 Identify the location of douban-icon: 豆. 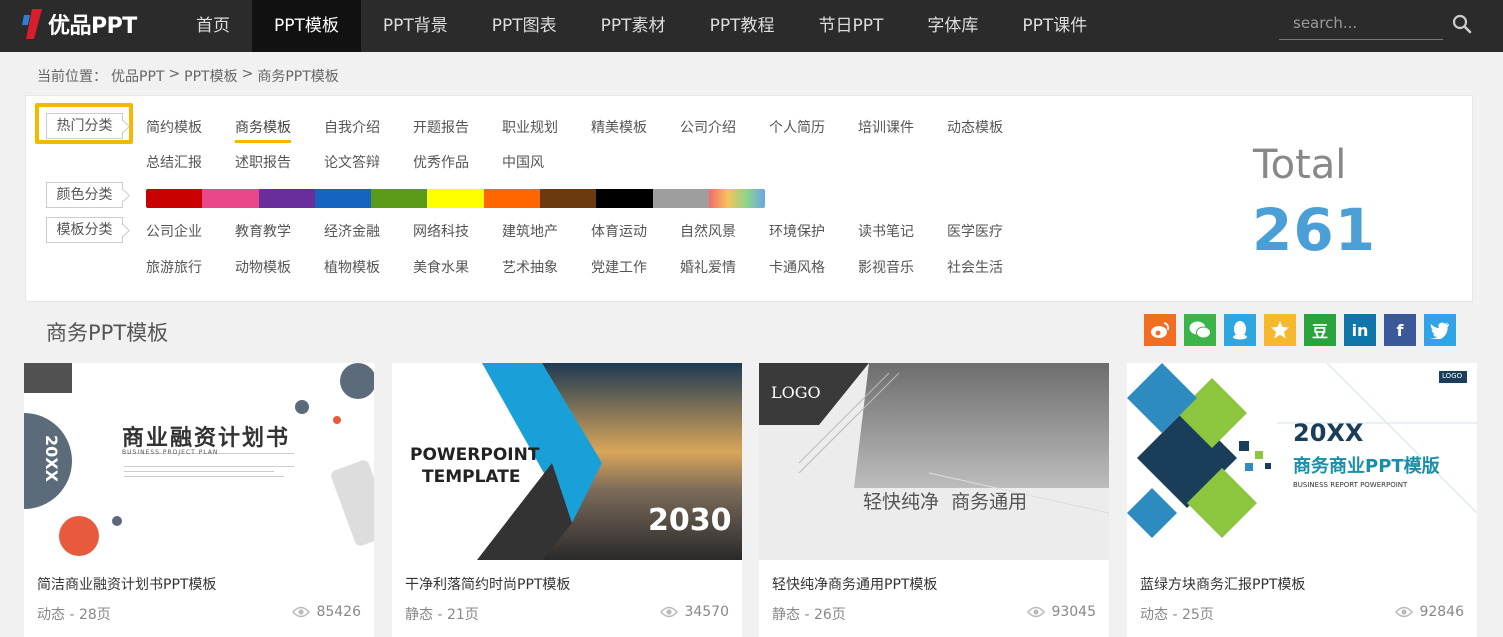
(1320, 330).